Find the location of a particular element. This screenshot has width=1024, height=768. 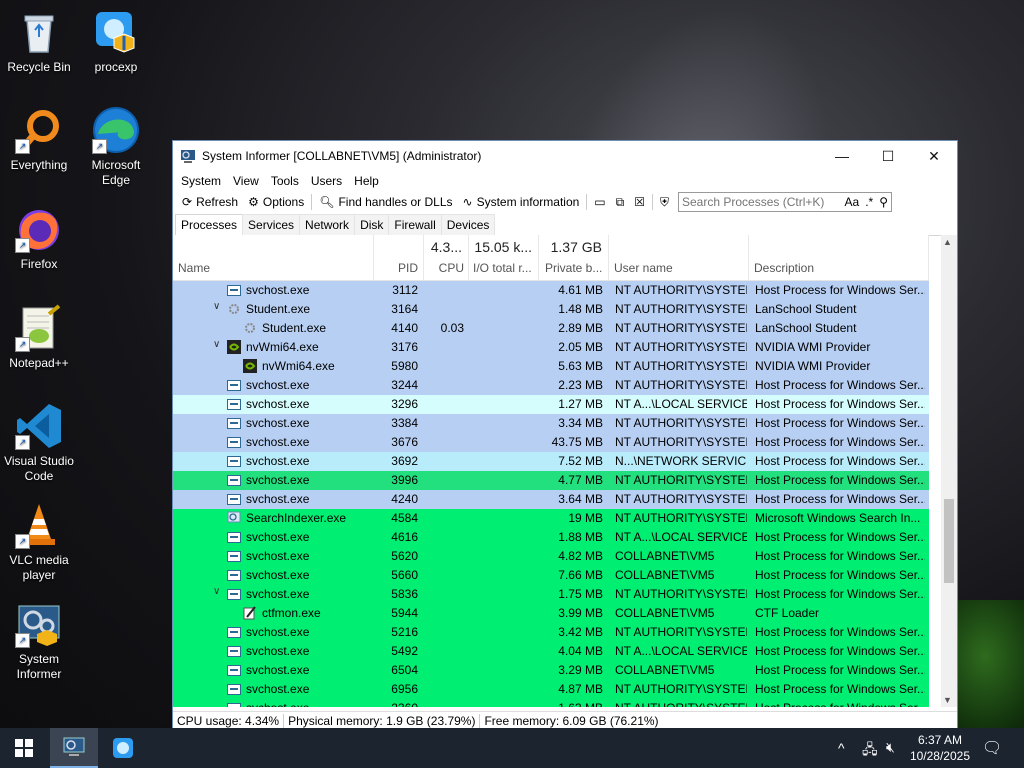

tab-processes: Processes is located at coordinates (209, 224).